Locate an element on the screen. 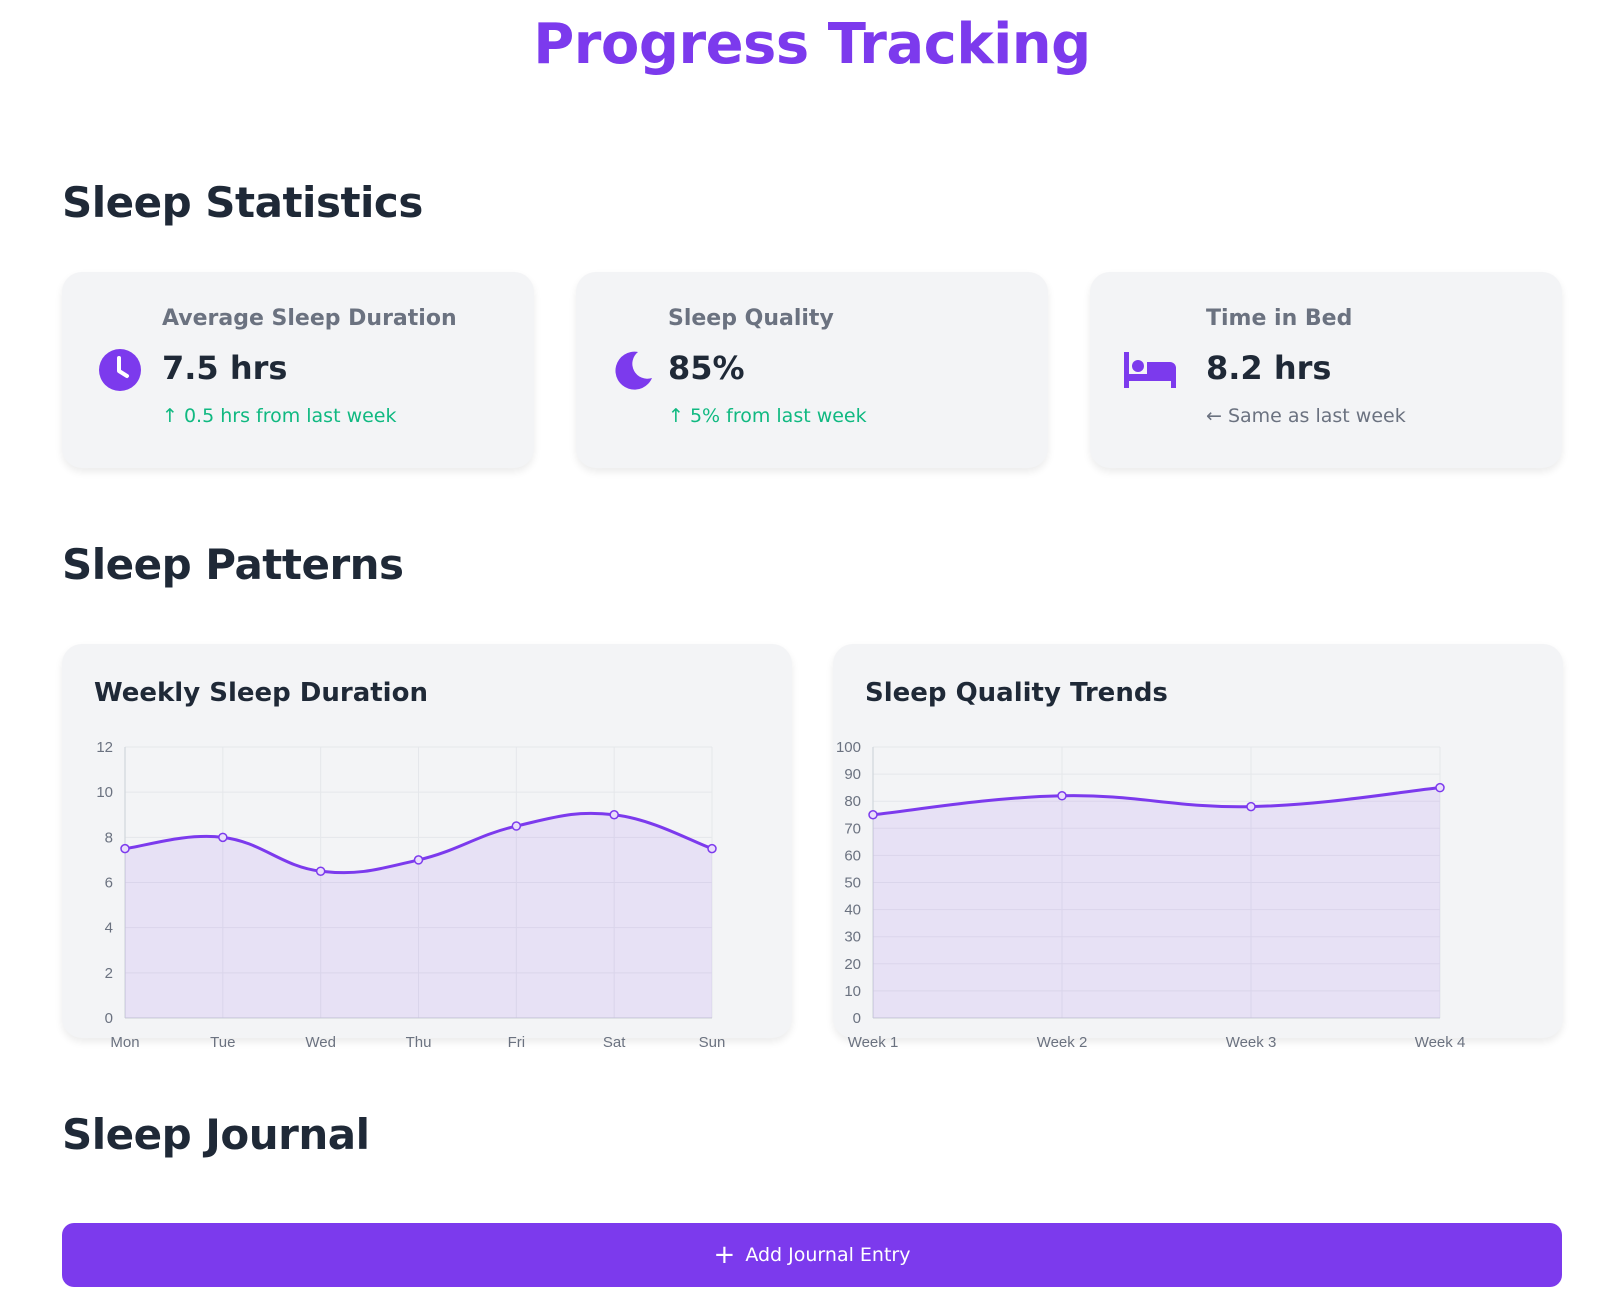 Image resolution: width=1624 pixels, height=1298 pixels. plus-icon: + is located at coordinates (724, 1255).